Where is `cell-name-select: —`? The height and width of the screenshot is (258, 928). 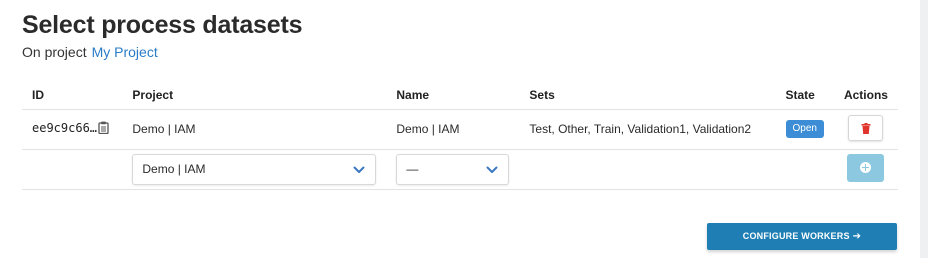 cell-name-select: — is located at coordinates (453, 169).